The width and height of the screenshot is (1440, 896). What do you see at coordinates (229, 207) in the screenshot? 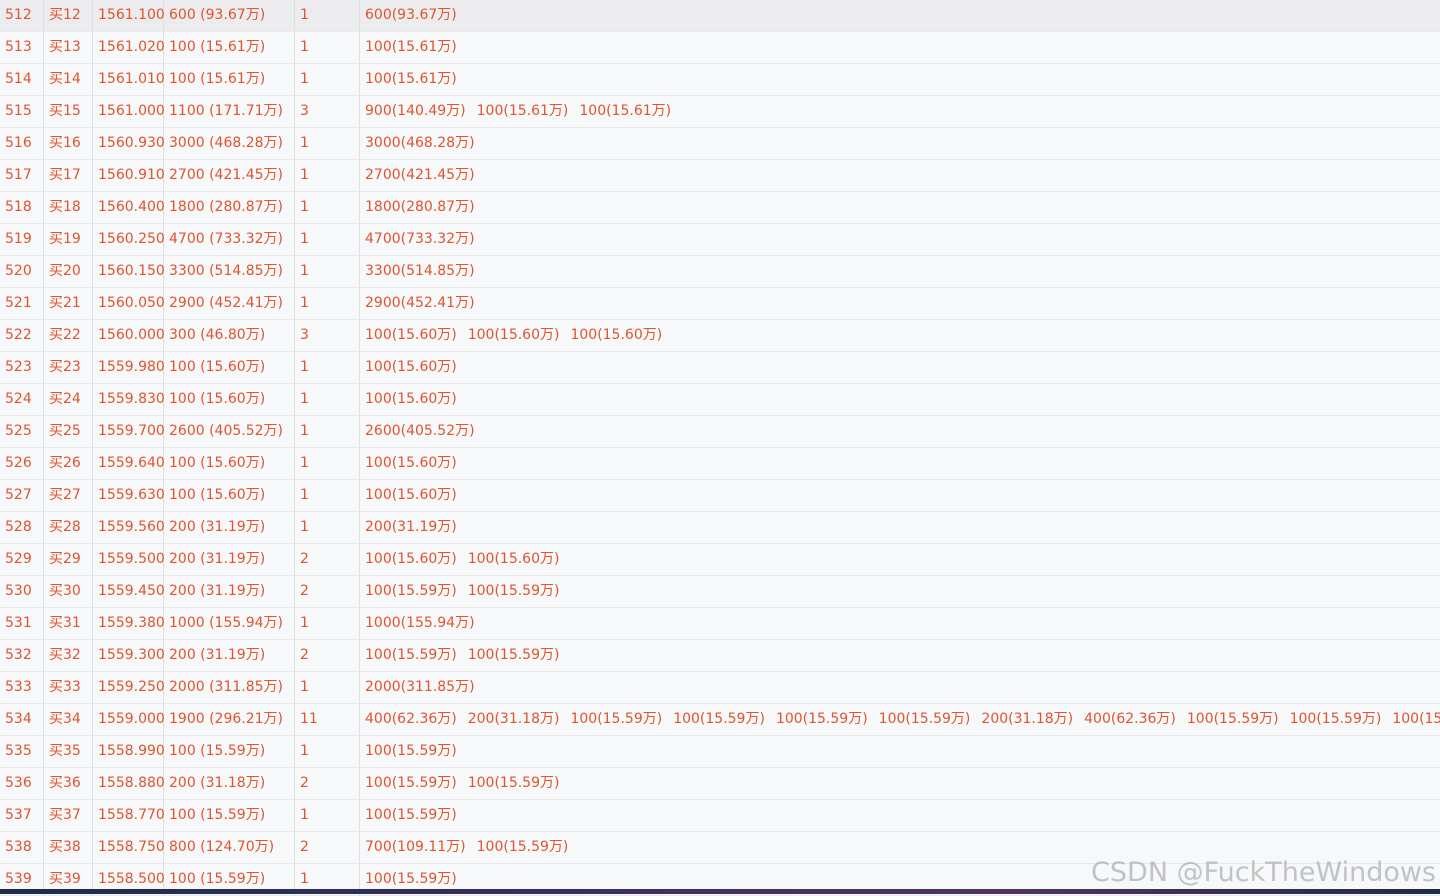
I see `volume-cell: 1800 (280.87万)` at bounding box center [229, 207].